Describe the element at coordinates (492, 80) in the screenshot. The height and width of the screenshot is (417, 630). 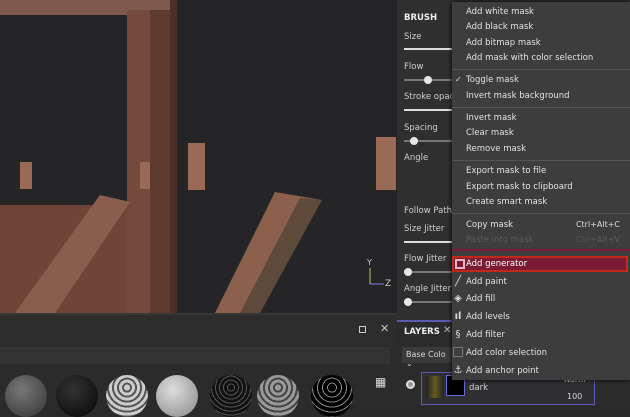
I see `menu-toggle-mask: Toggle mask` at that location.